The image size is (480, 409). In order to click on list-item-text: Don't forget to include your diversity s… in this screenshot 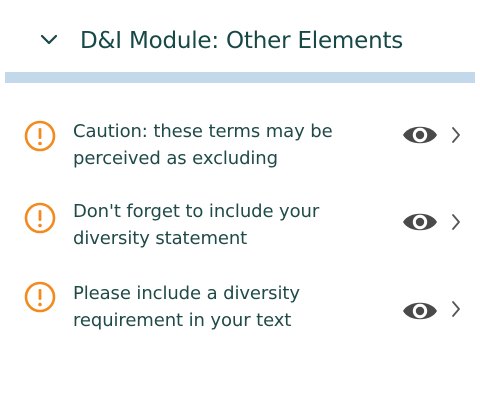, I will do `click(196, 225)`.